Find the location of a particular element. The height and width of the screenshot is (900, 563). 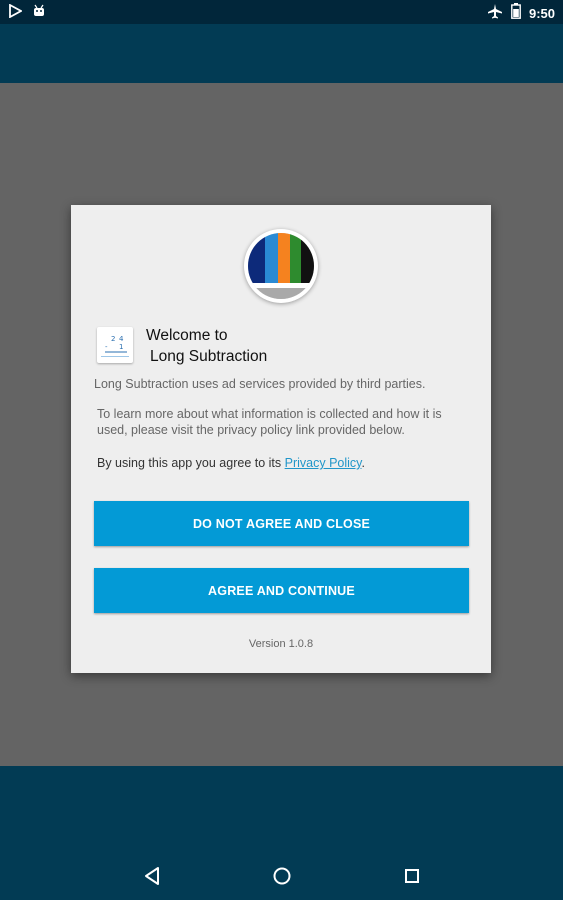

battery-icon is located at coordinates (516, 13).